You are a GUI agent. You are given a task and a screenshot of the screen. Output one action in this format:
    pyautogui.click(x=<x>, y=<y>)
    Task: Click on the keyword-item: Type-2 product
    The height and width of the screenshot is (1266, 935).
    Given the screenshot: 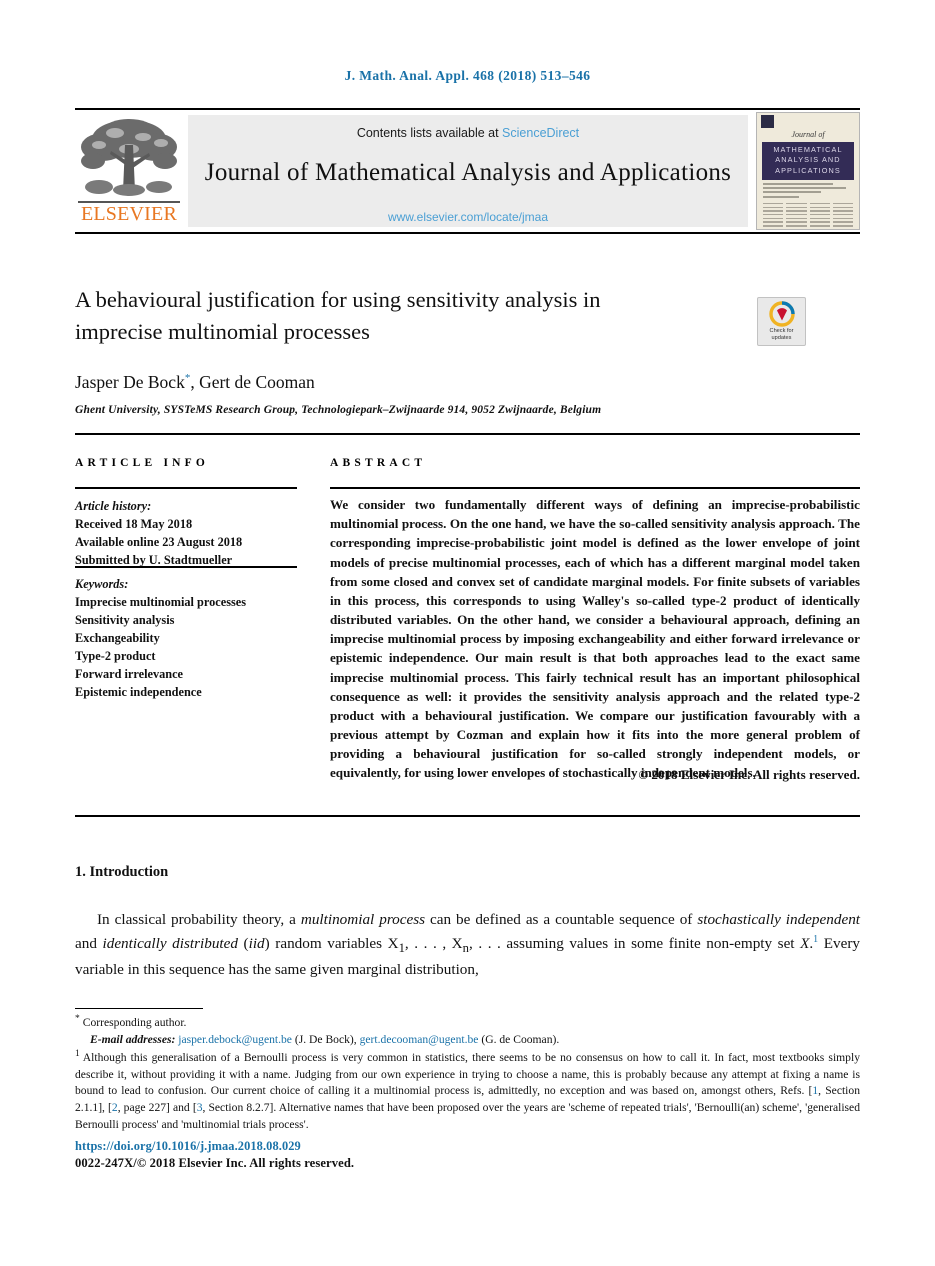 What is the action you would take?
    pyautogui.click(x=115, y=656)
    